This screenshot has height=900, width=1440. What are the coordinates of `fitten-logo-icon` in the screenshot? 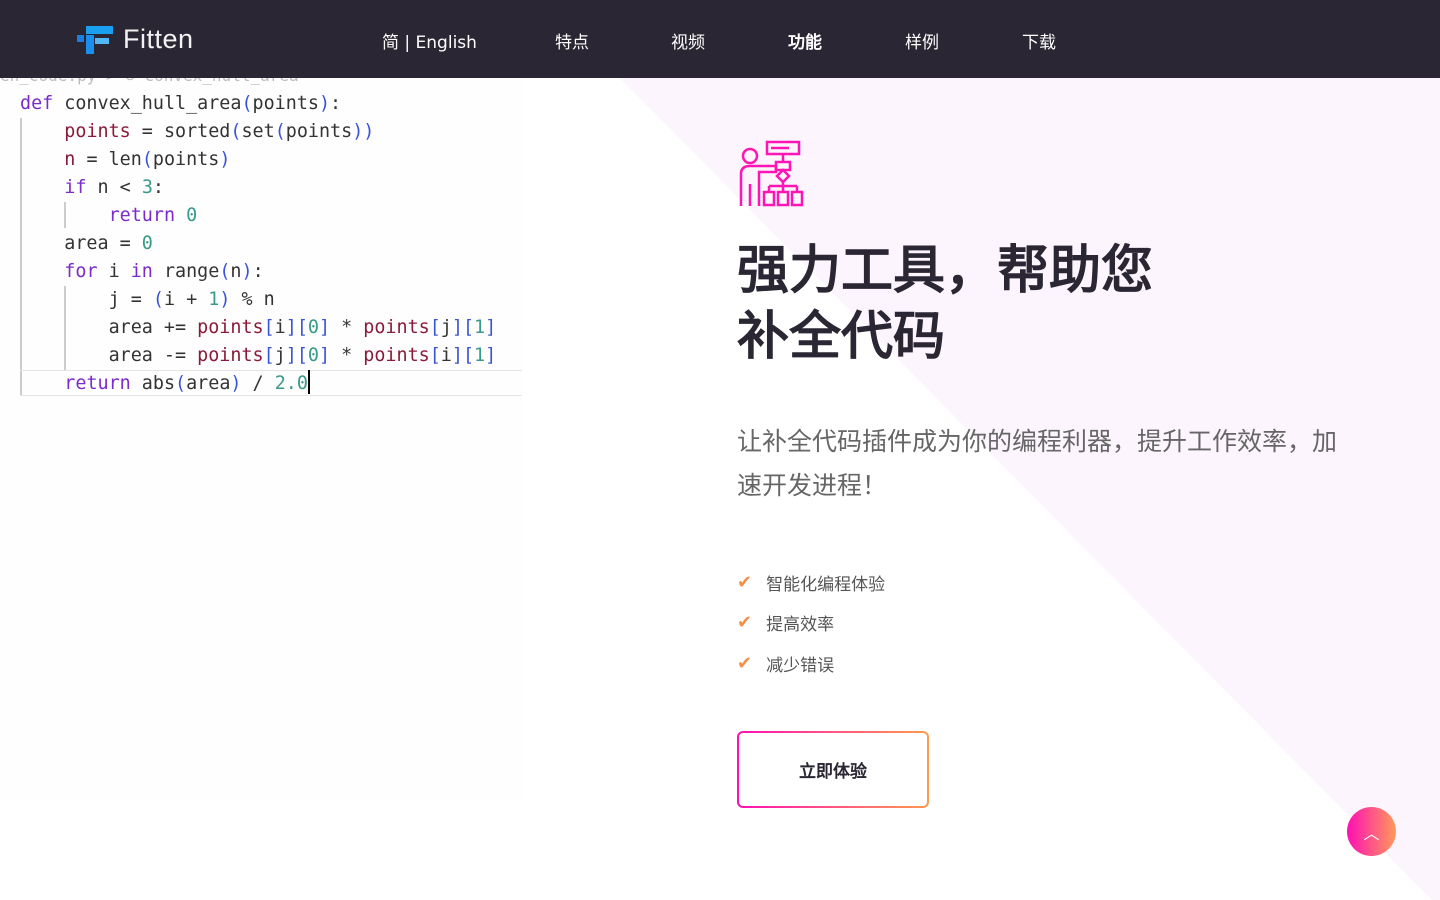 It's located at (95, 39).